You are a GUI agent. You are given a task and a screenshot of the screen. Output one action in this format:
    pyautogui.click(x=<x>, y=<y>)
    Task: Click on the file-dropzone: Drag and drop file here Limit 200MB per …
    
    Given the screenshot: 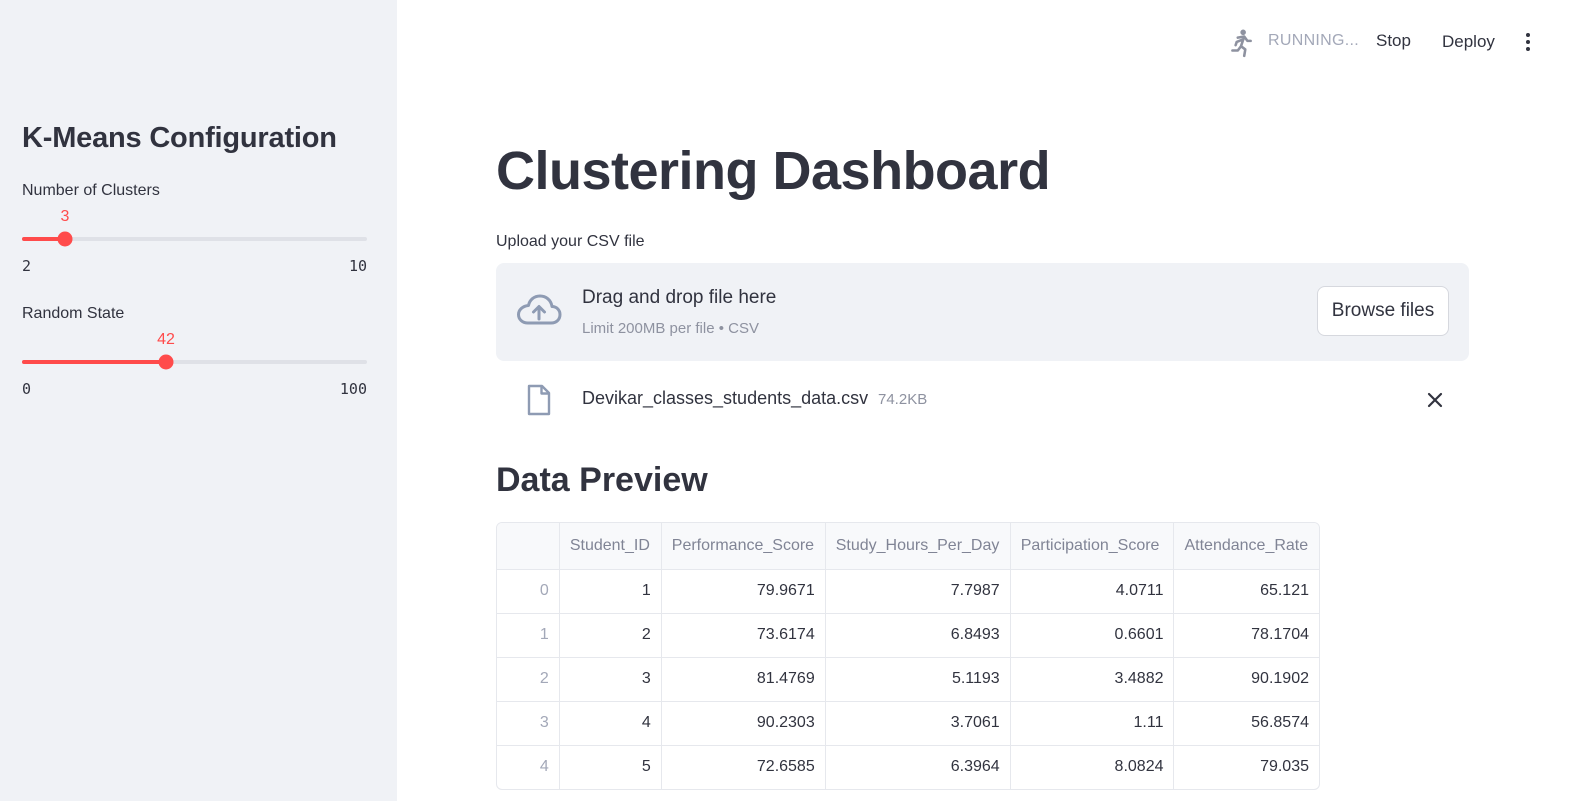 What is the action you would take?
    pyautogui.click(x=982, y=312)
    